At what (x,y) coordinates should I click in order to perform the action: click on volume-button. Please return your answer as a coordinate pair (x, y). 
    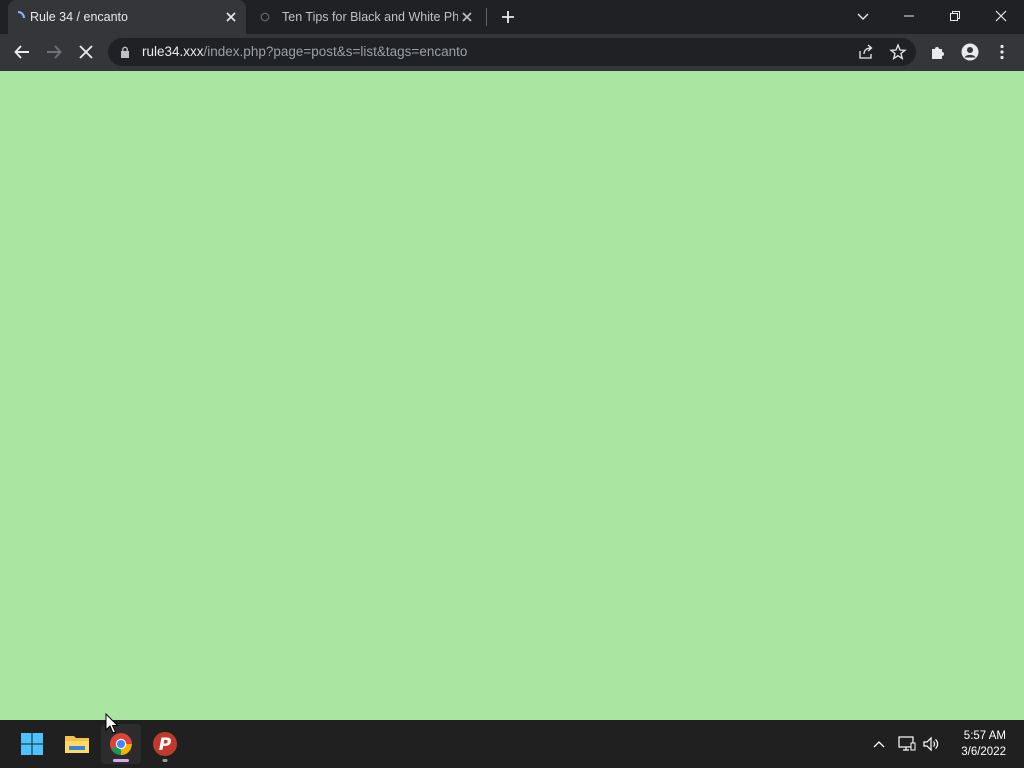
    Looking at the image, I should click on (931, 744).